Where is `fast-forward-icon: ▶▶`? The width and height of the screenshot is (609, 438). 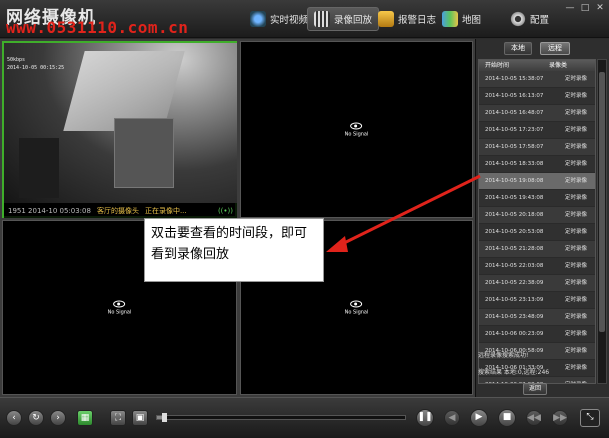
fast-forward-icon: ▶▶ is located at coordinates (560, 418).